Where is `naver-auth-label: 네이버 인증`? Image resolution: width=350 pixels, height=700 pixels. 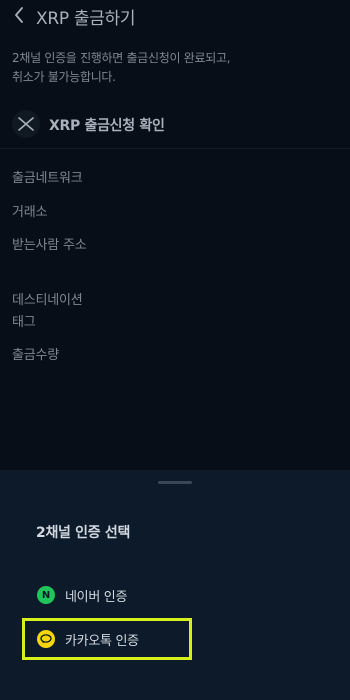
naver-auth-label: 네이버 인증 is located at coordinates (96, 597).